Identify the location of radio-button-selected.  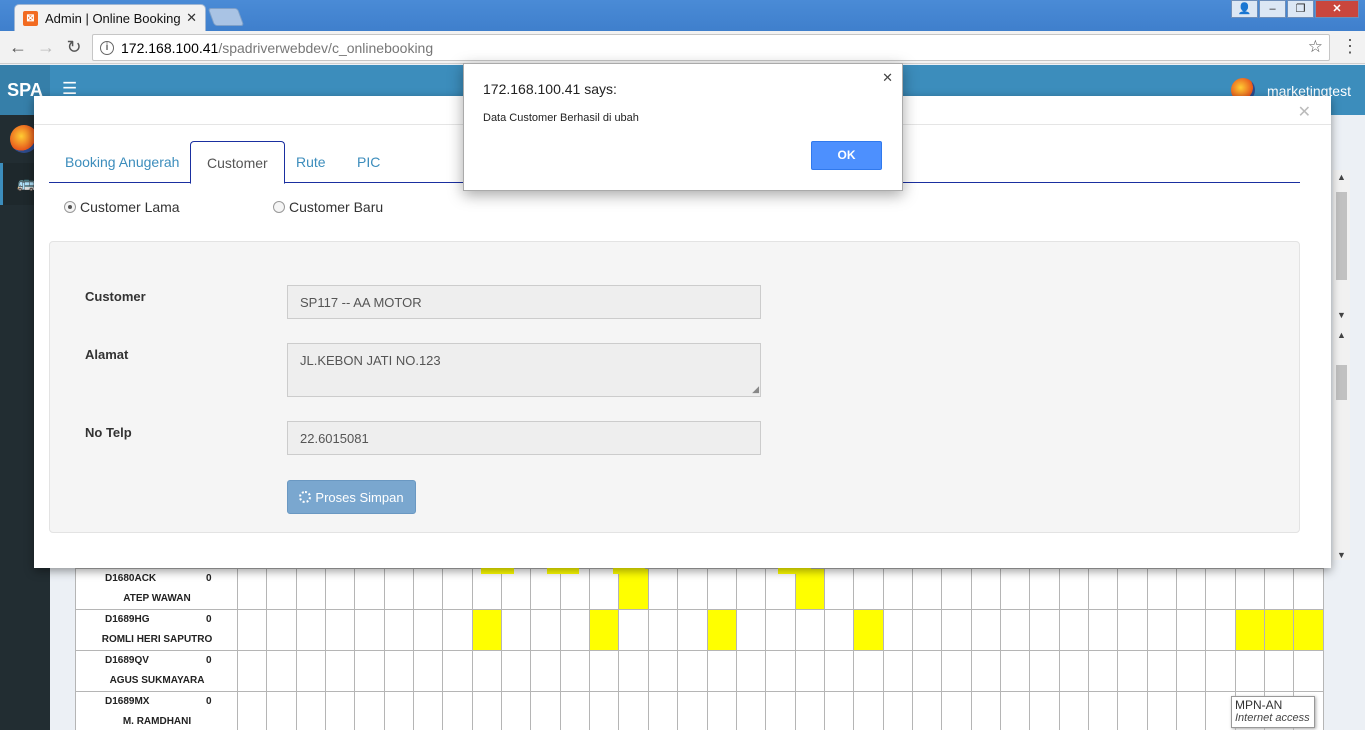
(70, 207).